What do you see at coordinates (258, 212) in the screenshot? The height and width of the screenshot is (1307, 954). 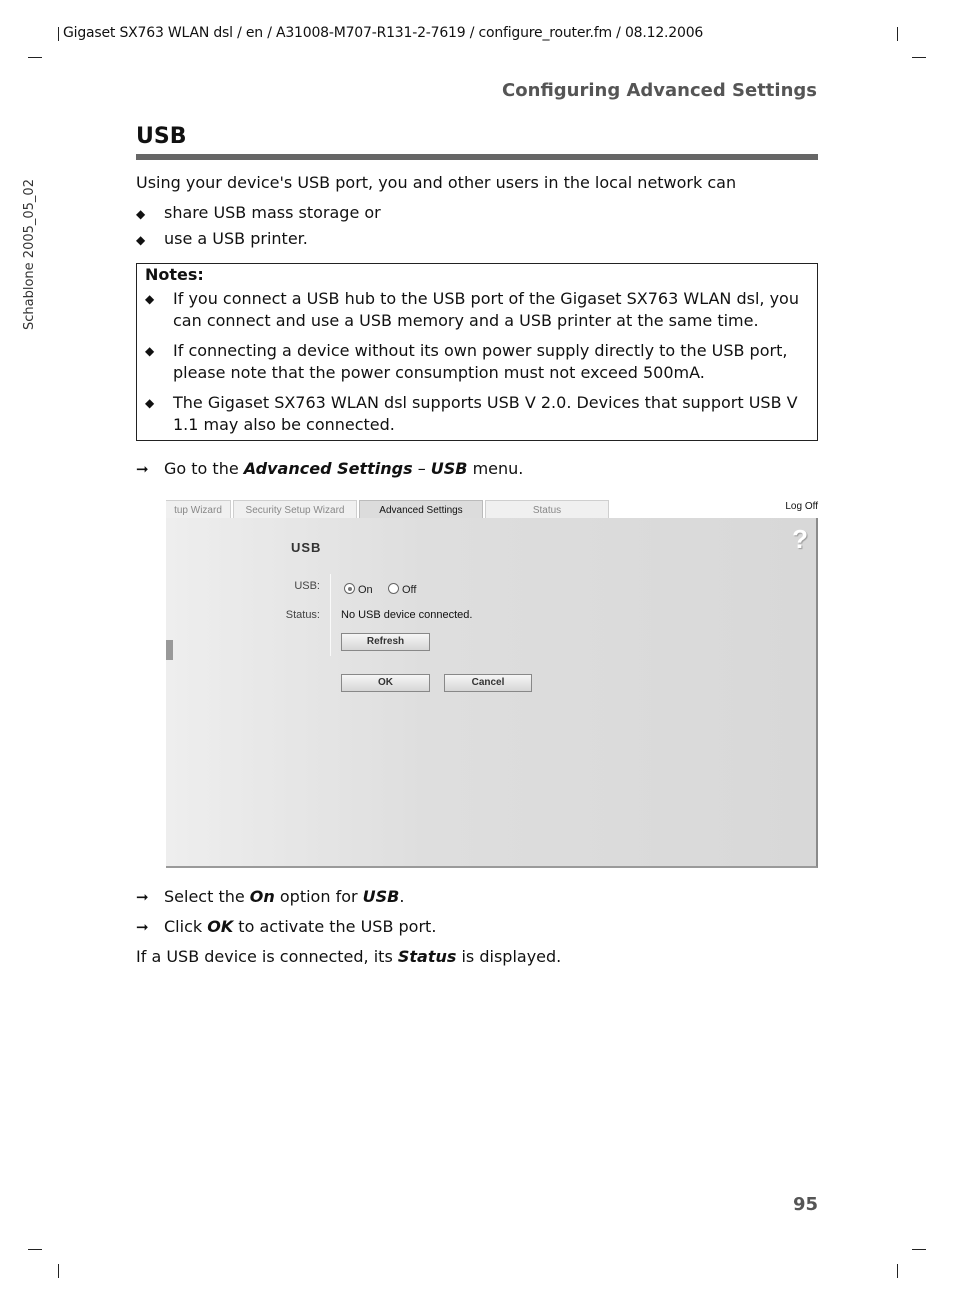 I see `bullet-item: ◆ share USB mass storage or` at bounding box center [258, 212].